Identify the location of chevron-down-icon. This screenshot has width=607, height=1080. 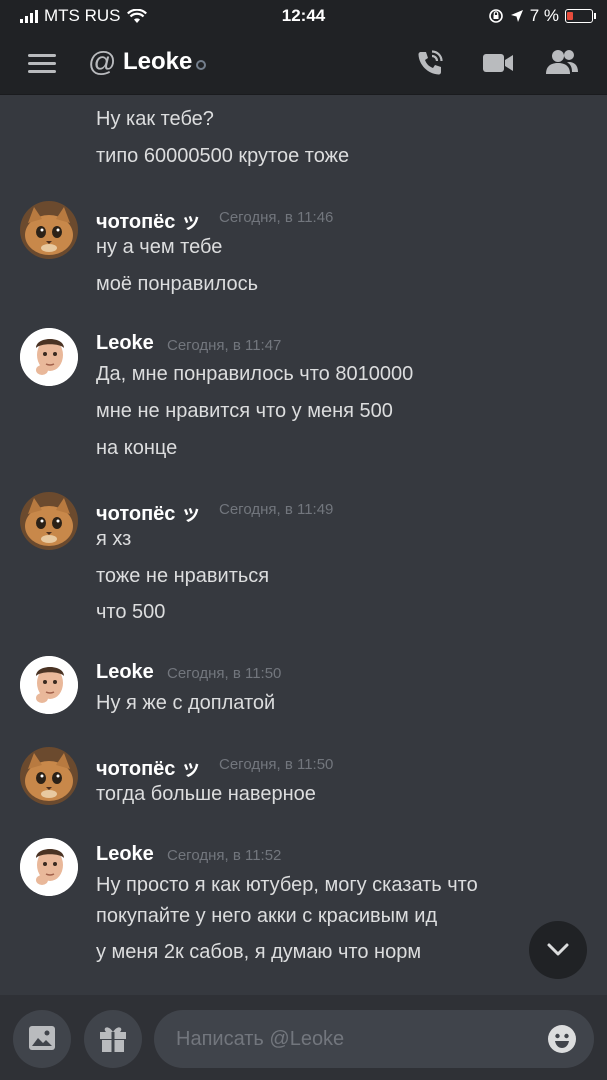
(558, 949).